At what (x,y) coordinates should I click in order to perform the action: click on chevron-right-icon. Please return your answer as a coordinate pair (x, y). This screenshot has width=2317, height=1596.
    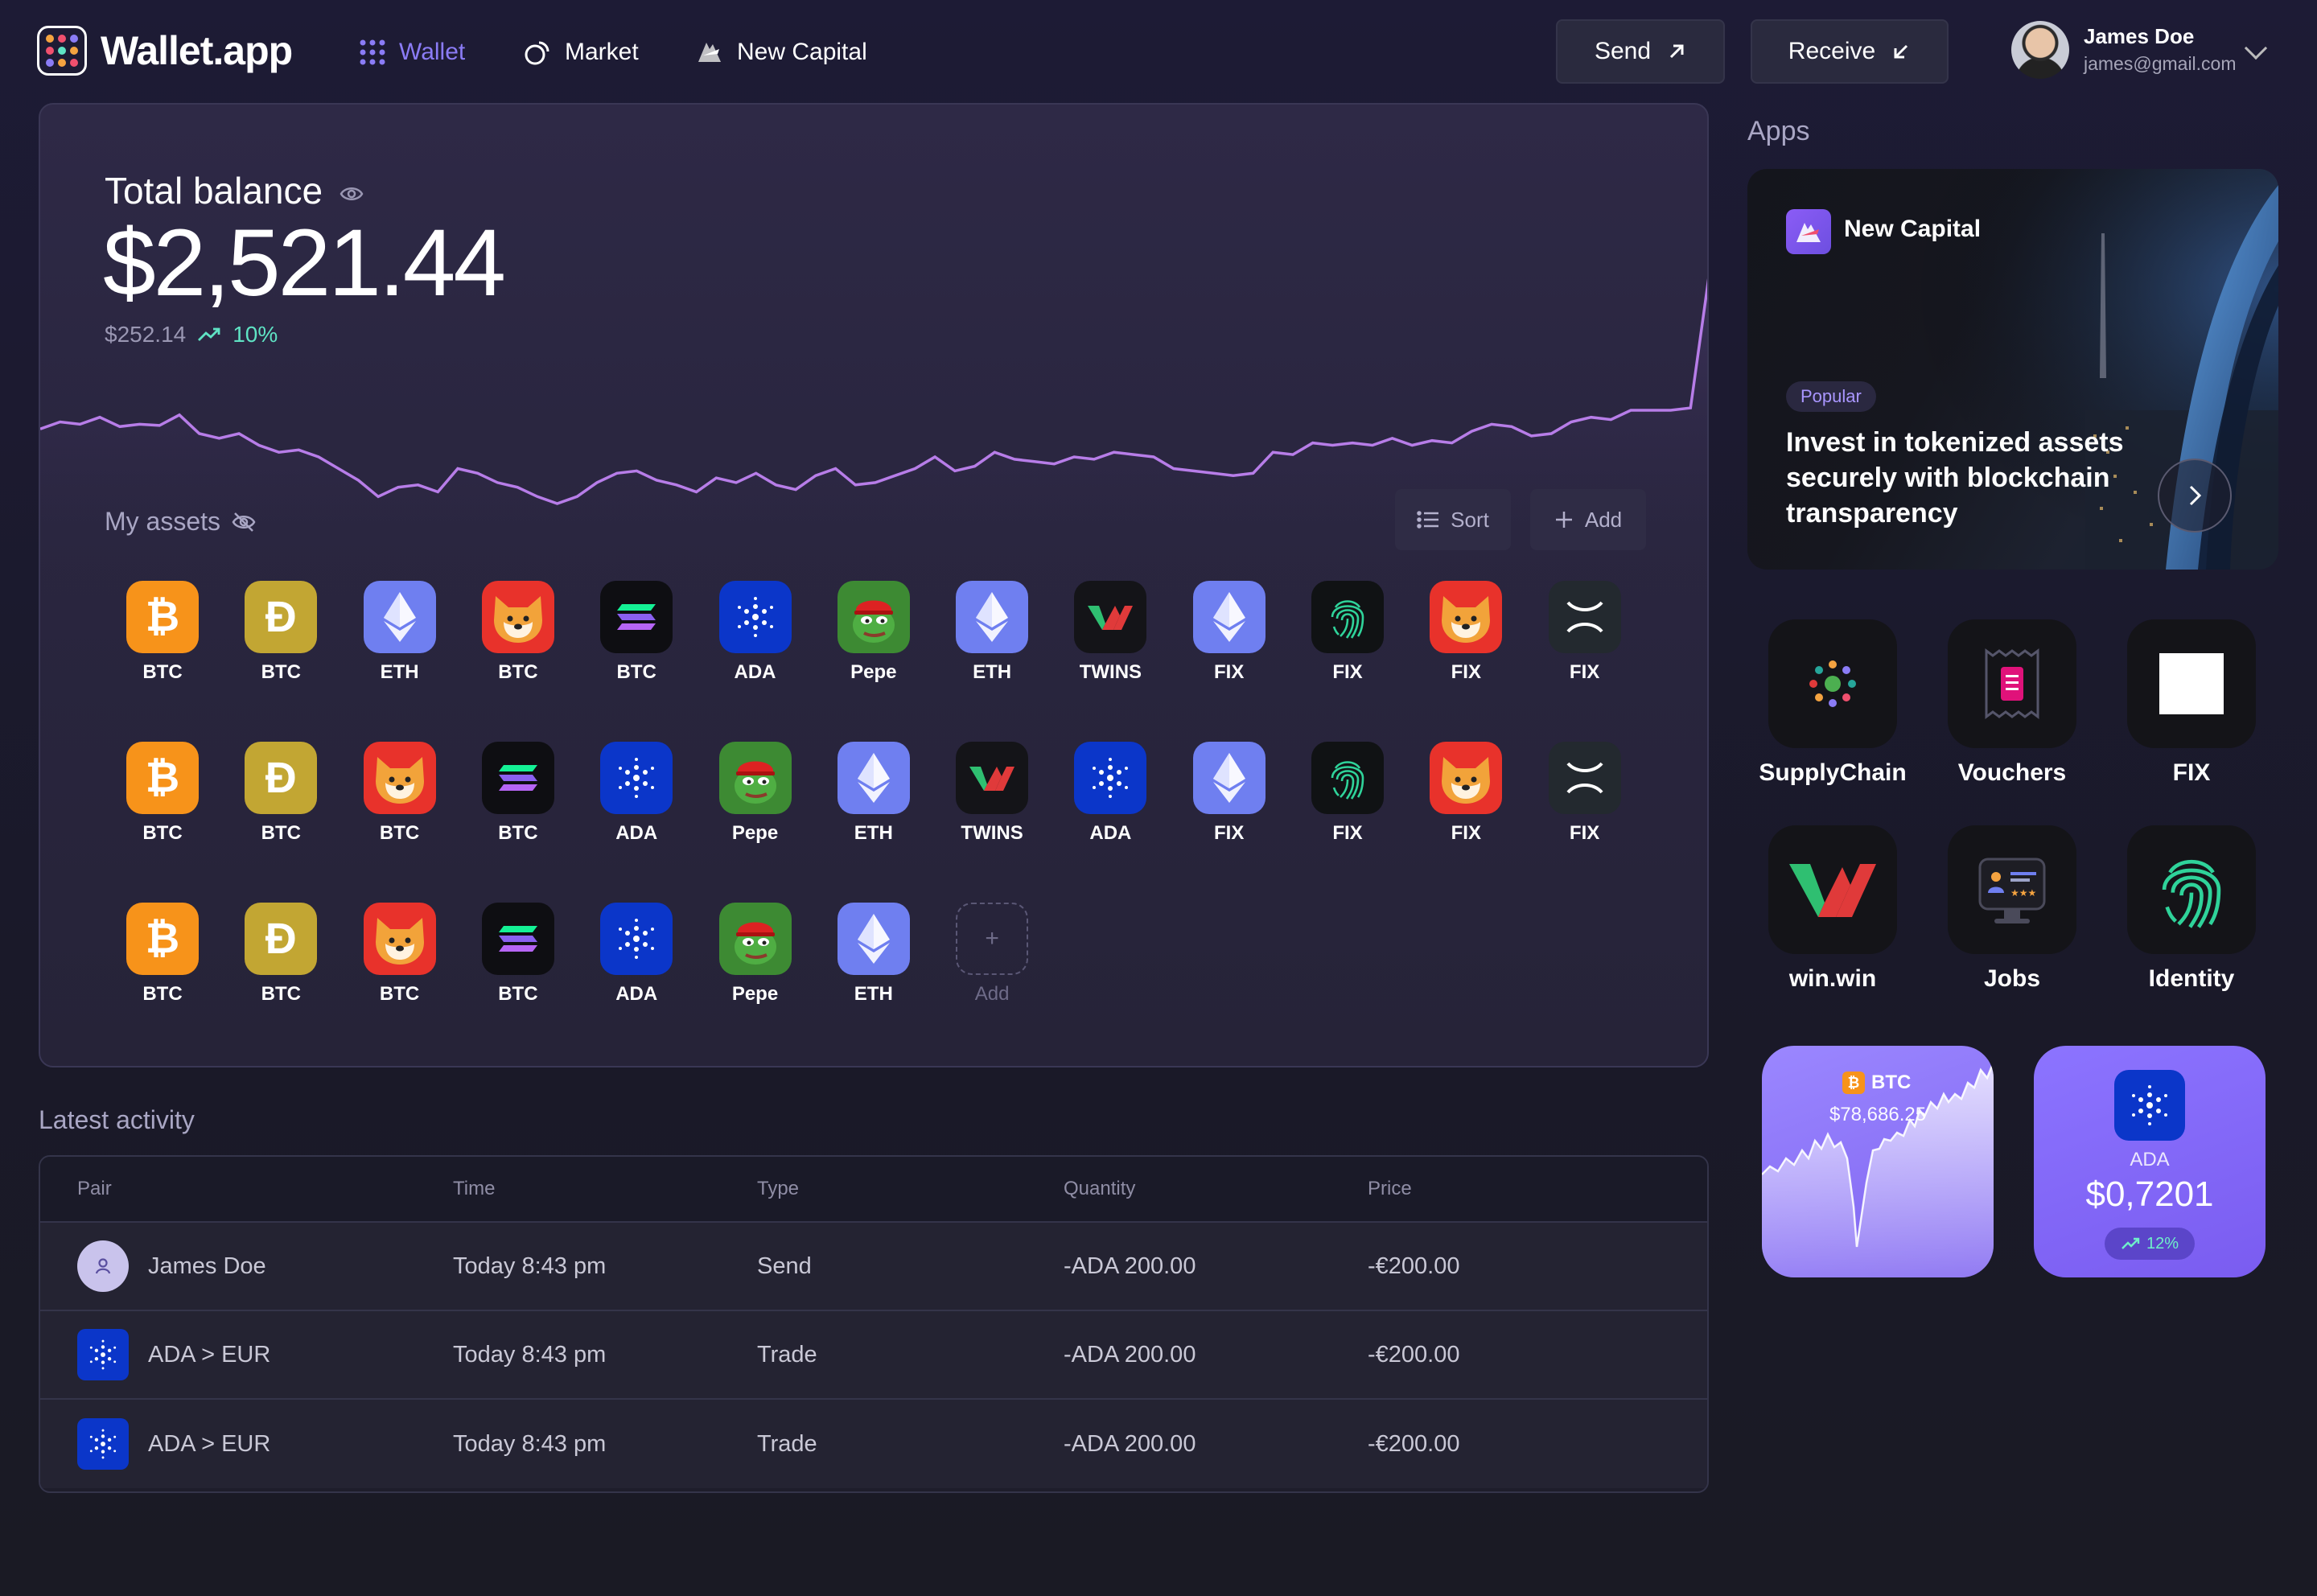
    Looking at the image, I should click on (2195, 495).